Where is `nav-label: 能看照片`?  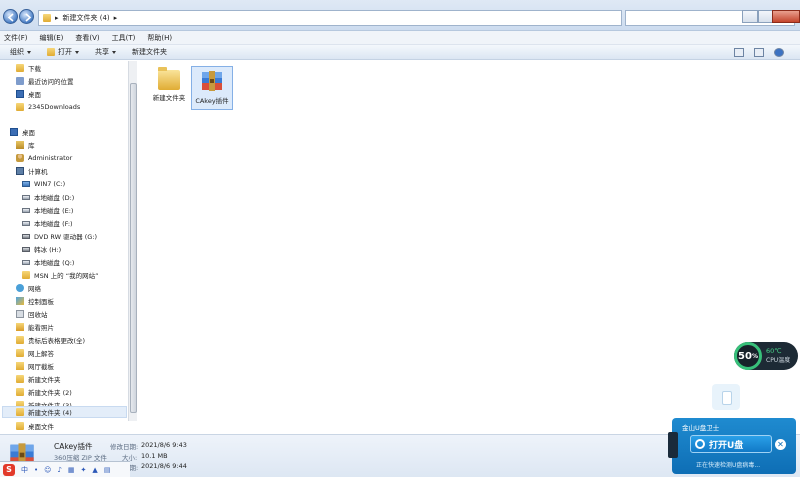 nav-label: 能看照片 is located at coordinates (41, 328).